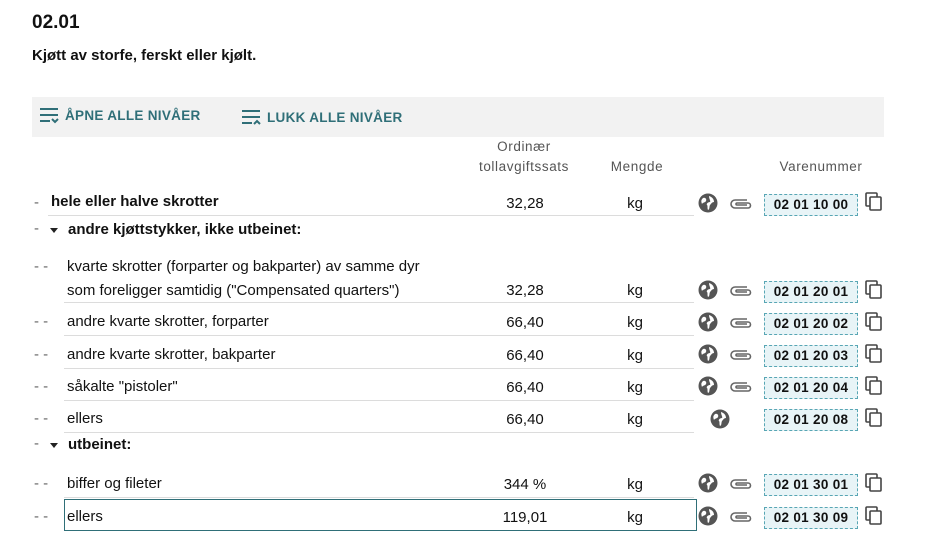  Describe the element at coordinates (524, 157) in the screenshot. I see `rate-column-header: Ordinær tollavgiftssats` at that location.